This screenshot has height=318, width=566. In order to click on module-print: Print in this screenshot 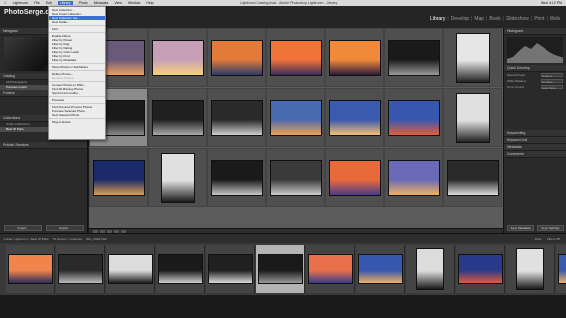, I will do `click(539, 19)`.